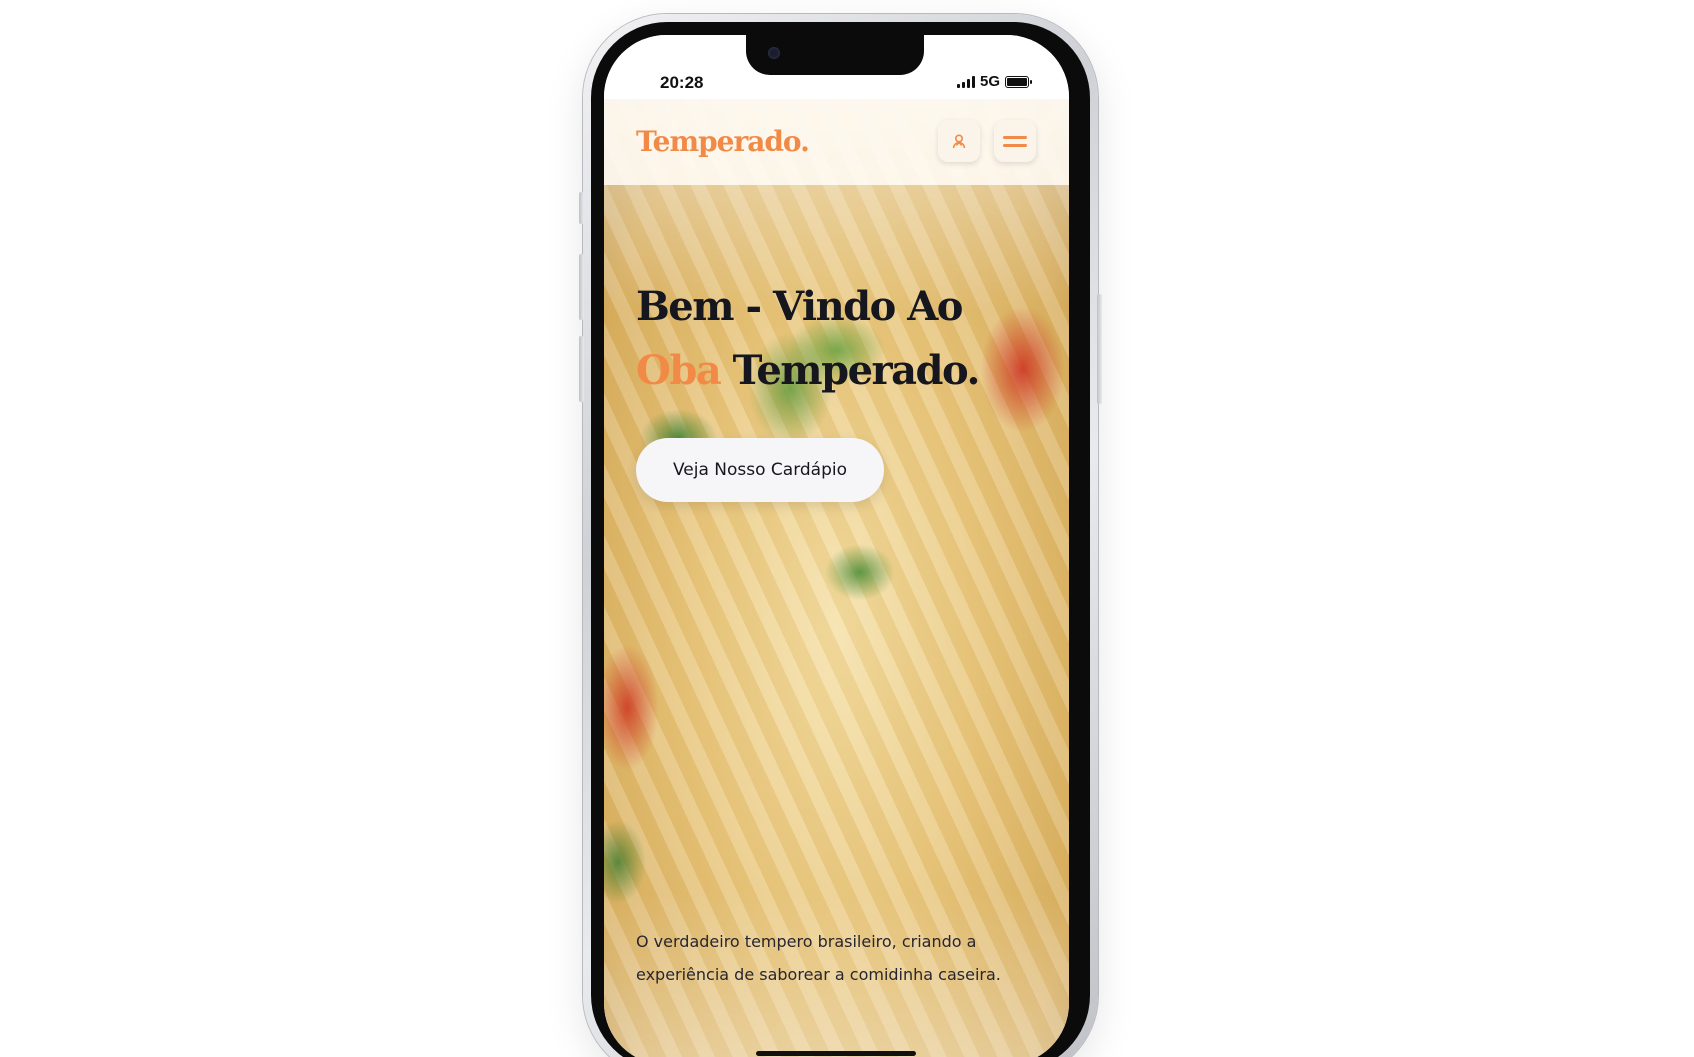 The height and width of the screenshot is (1057, 1694). What do you see at coordinates (850, 370) in the screenshot?
I see `headline-line-2: Temperado.` at bounding box center [850, 370].